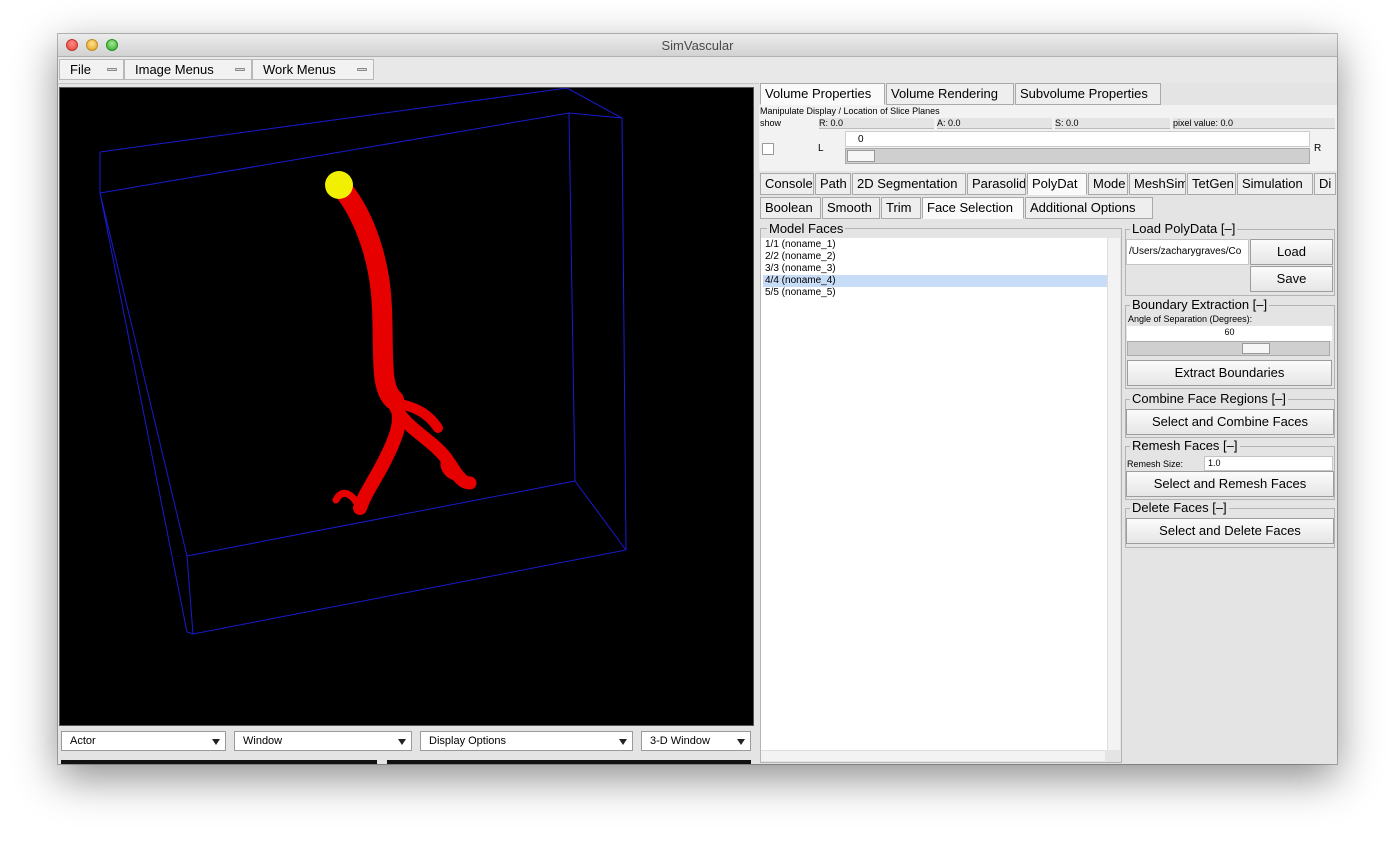 The image size is (1394, 844). I want to click on remesh-size-field: 1.0, so click(1268, 463).